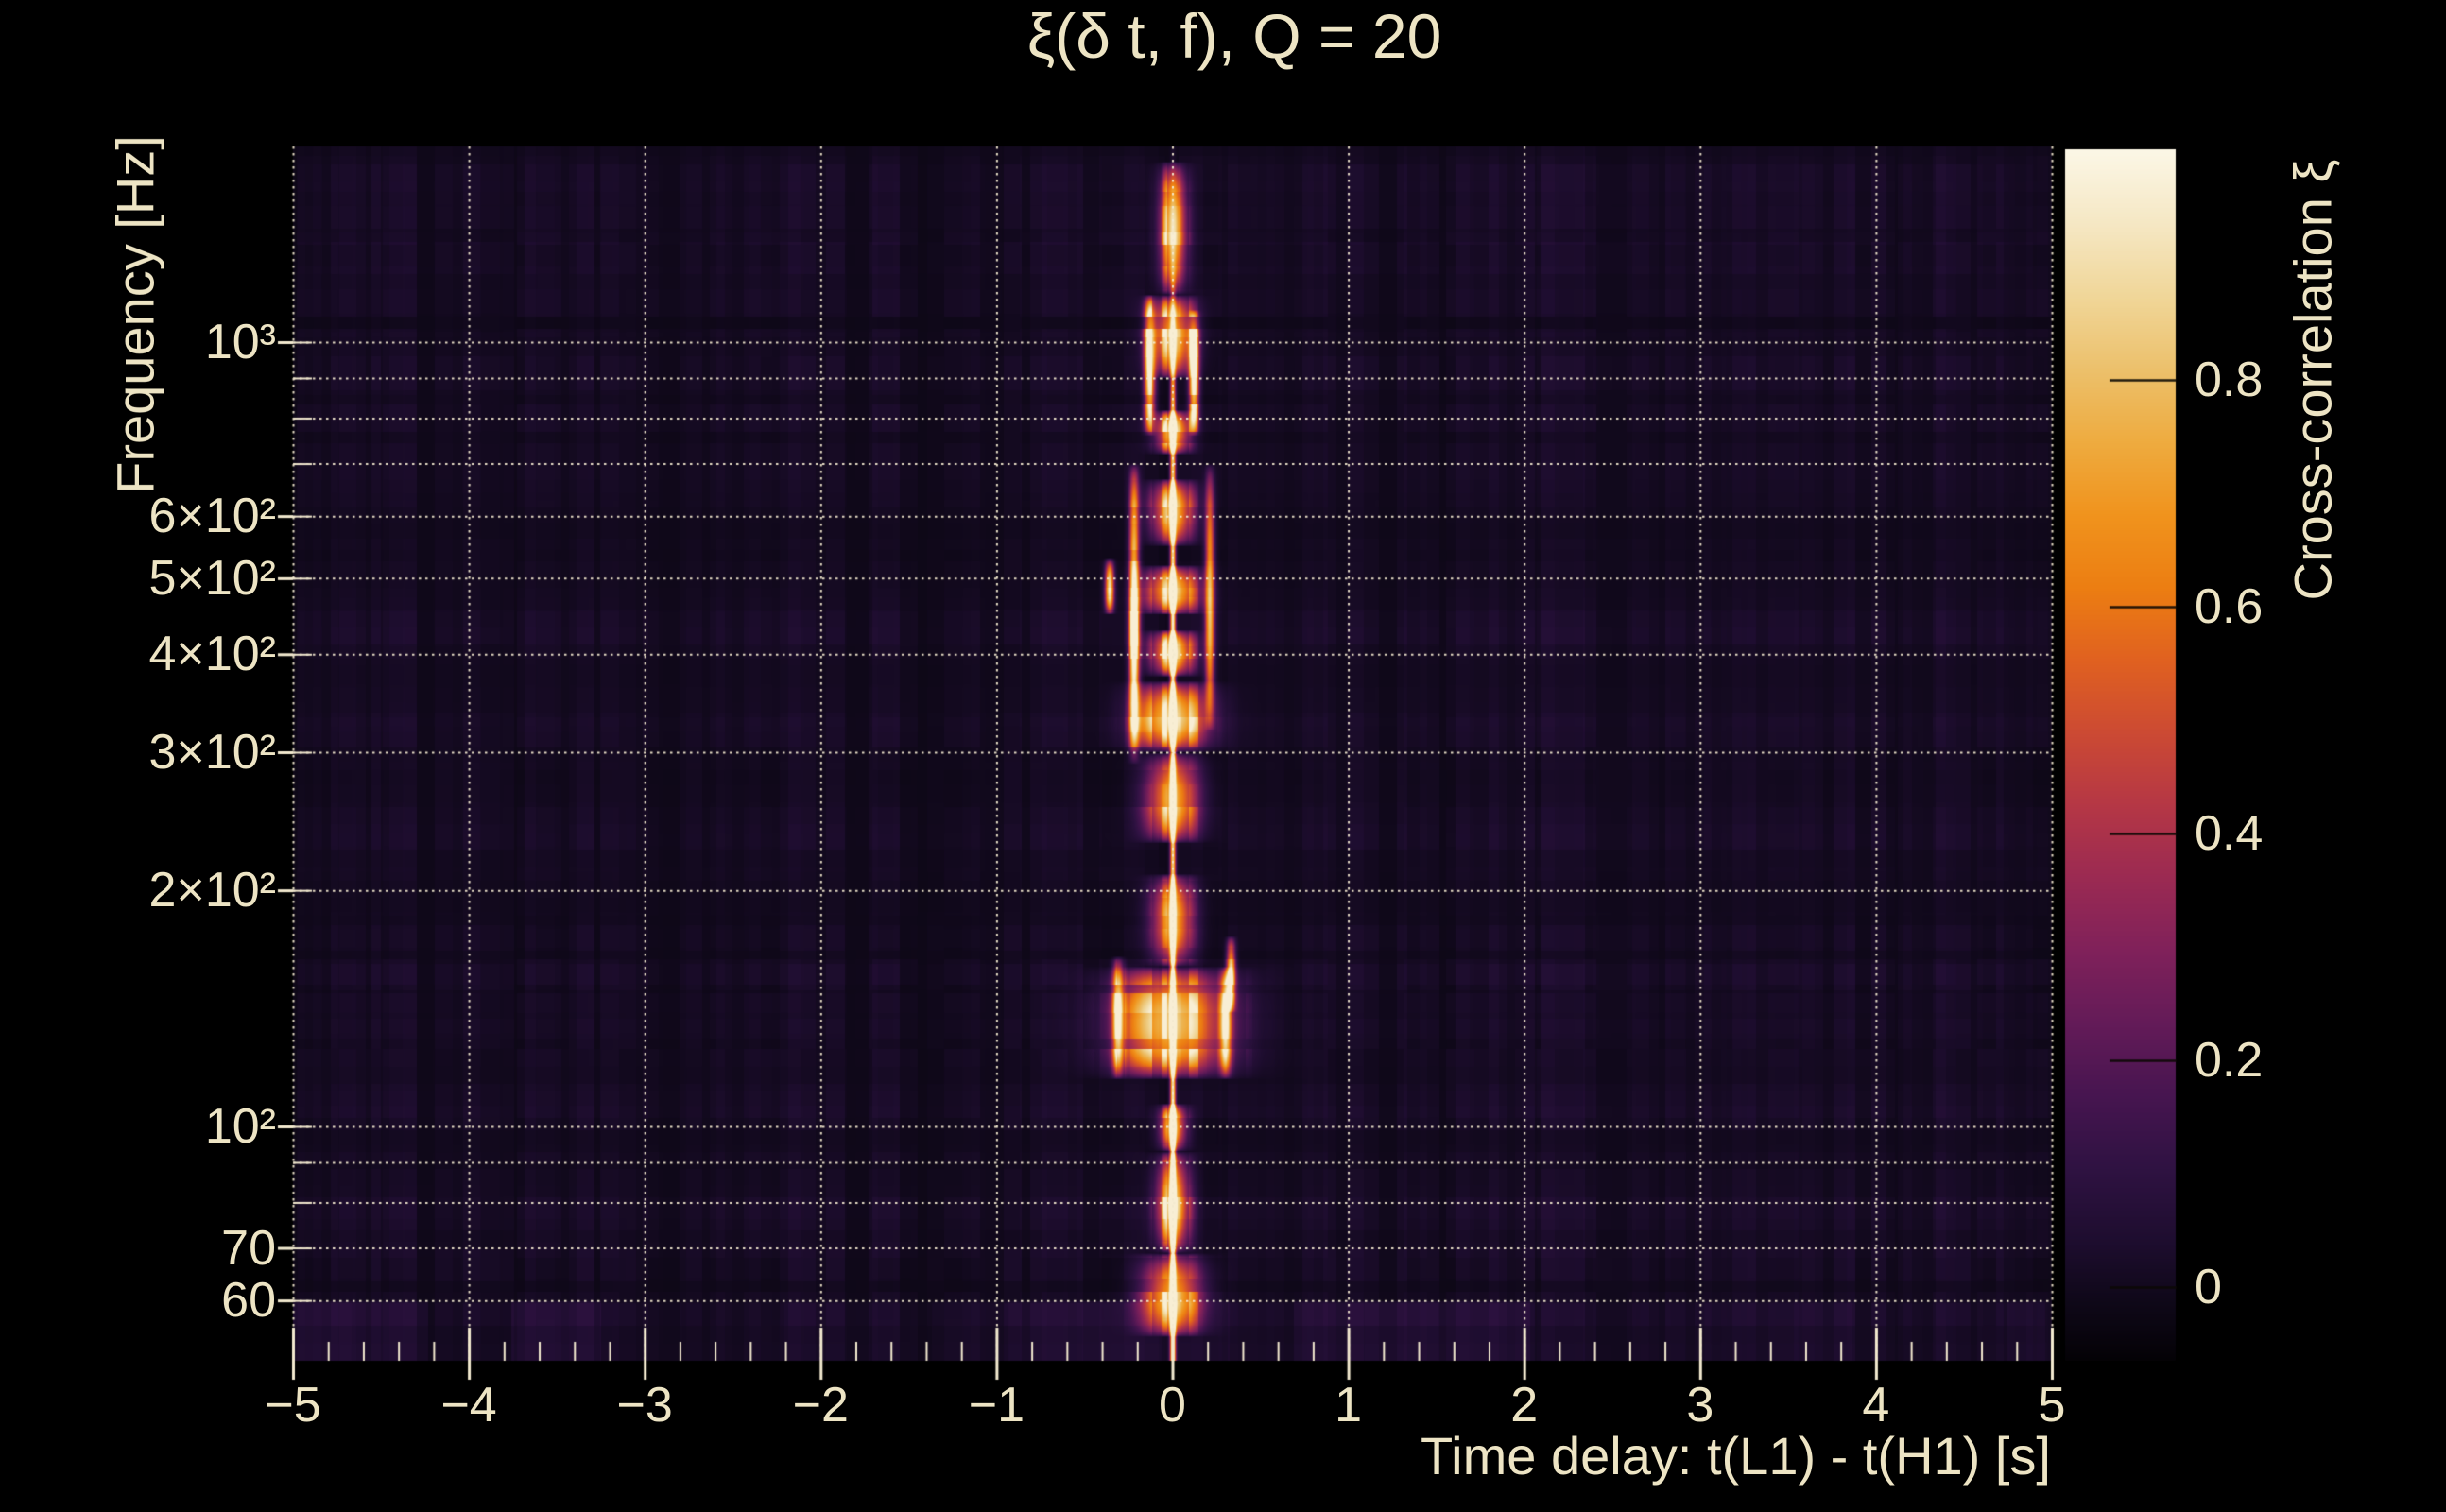 The height and width of the screenshot is (1512, 2446). Describe the element at coordinates (2229, 379) in the screenshot. I see `colorbar-tick-label: 0.8` at that location.